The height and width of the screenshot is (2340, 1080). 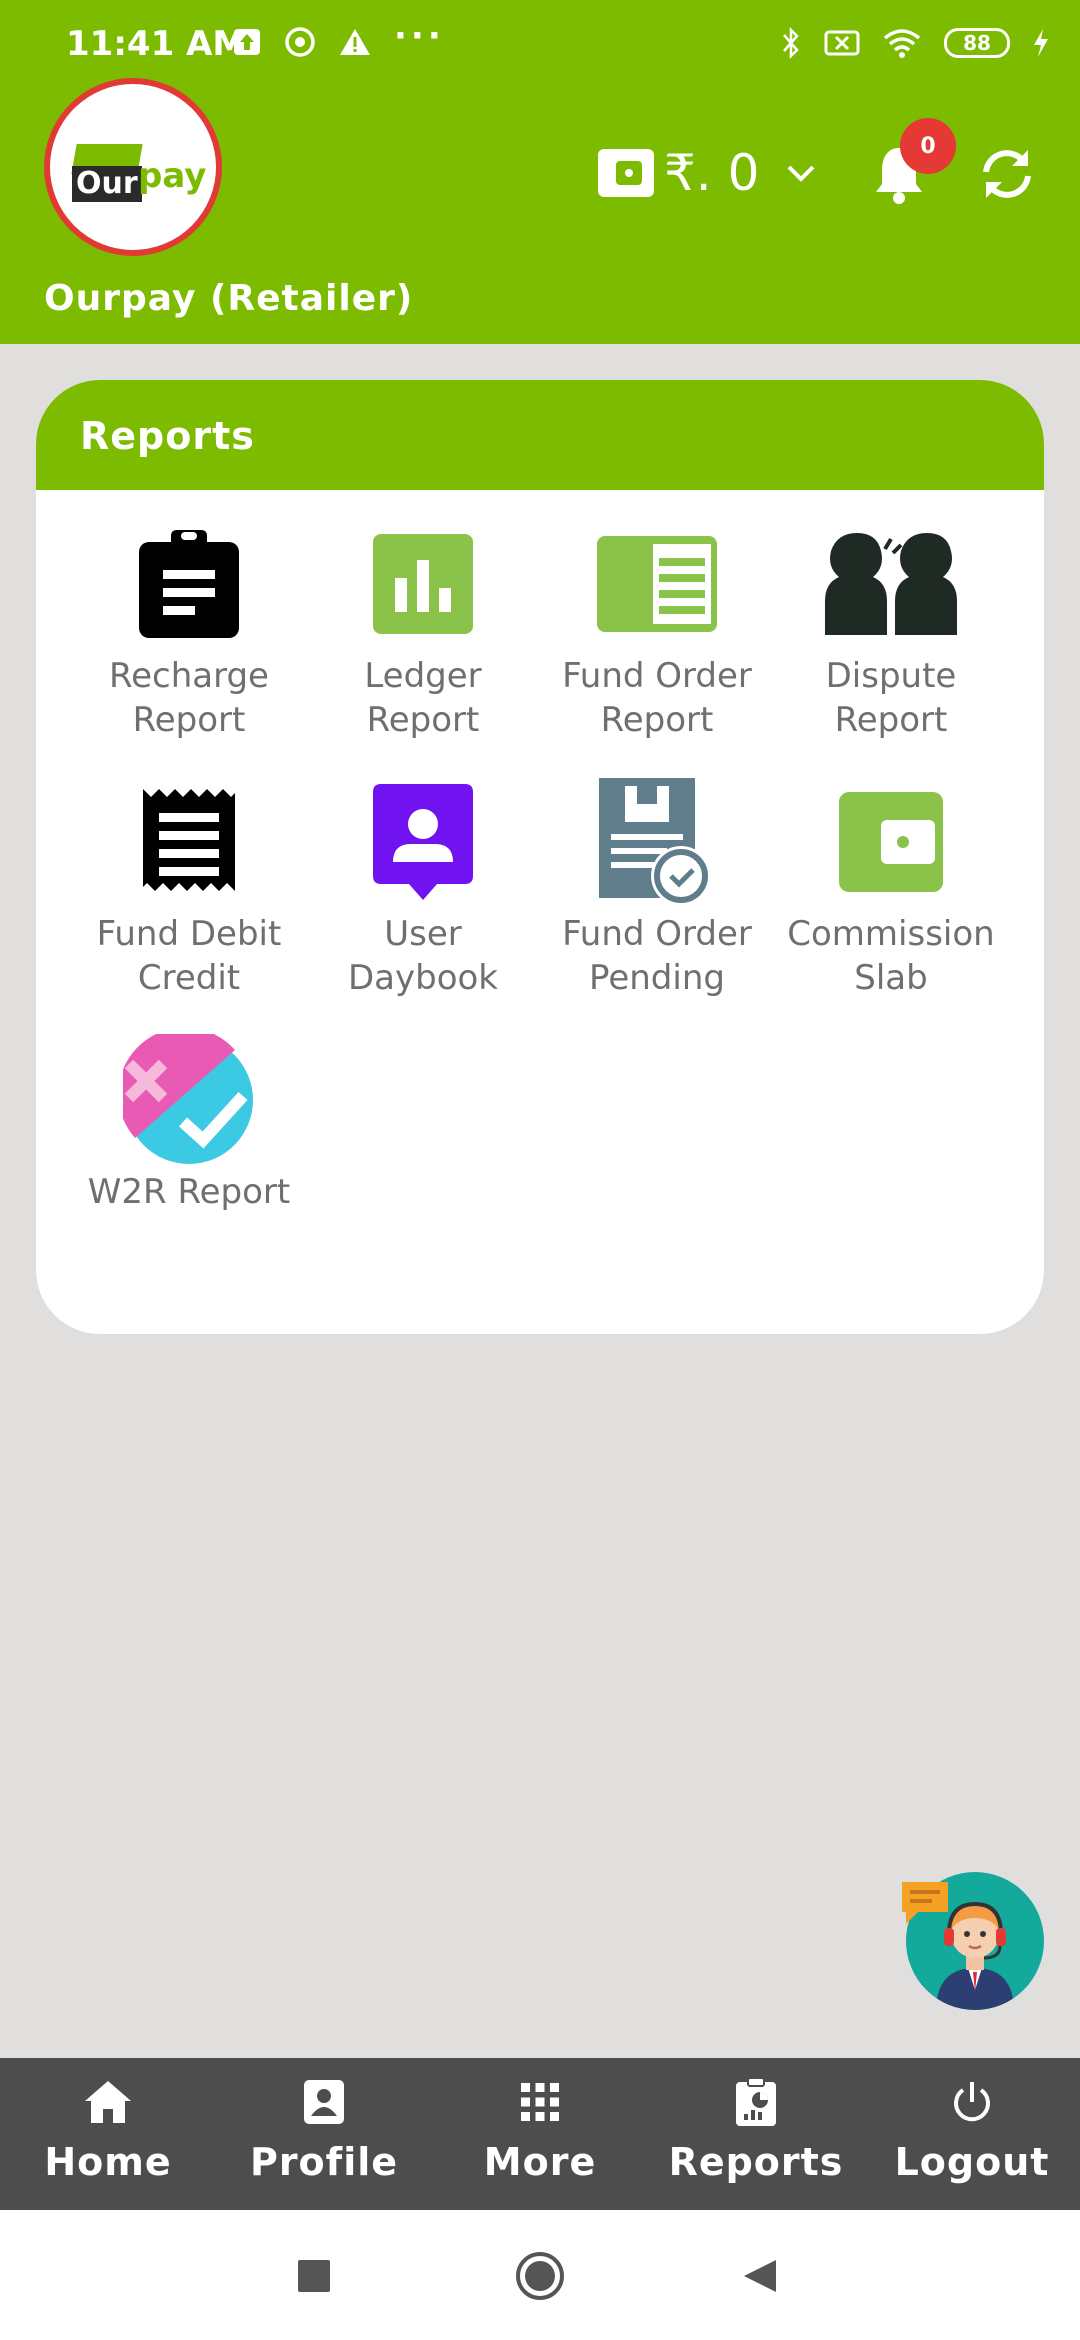 What do you see at coordinates (791, 43) in the screenshot?
I see `bluetooth-icon` at bounding box center [791, 43].